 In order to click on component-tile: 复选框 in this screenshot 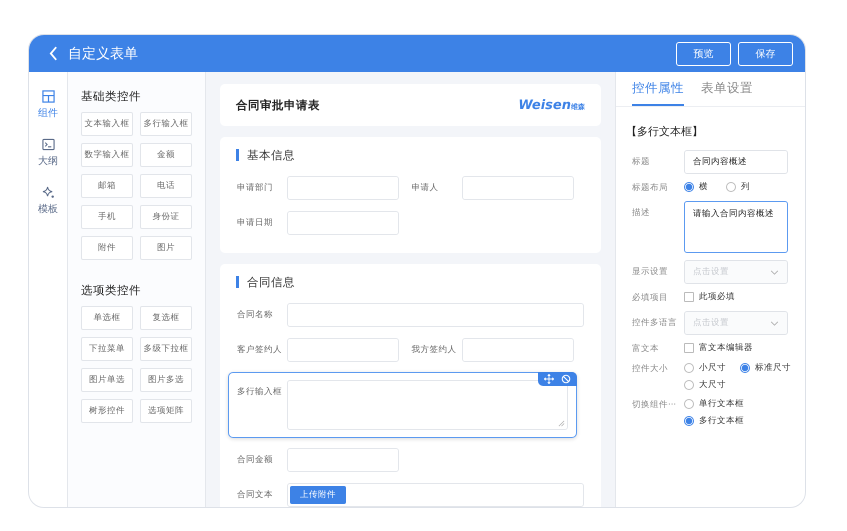, I will do `click(166, 318)`.